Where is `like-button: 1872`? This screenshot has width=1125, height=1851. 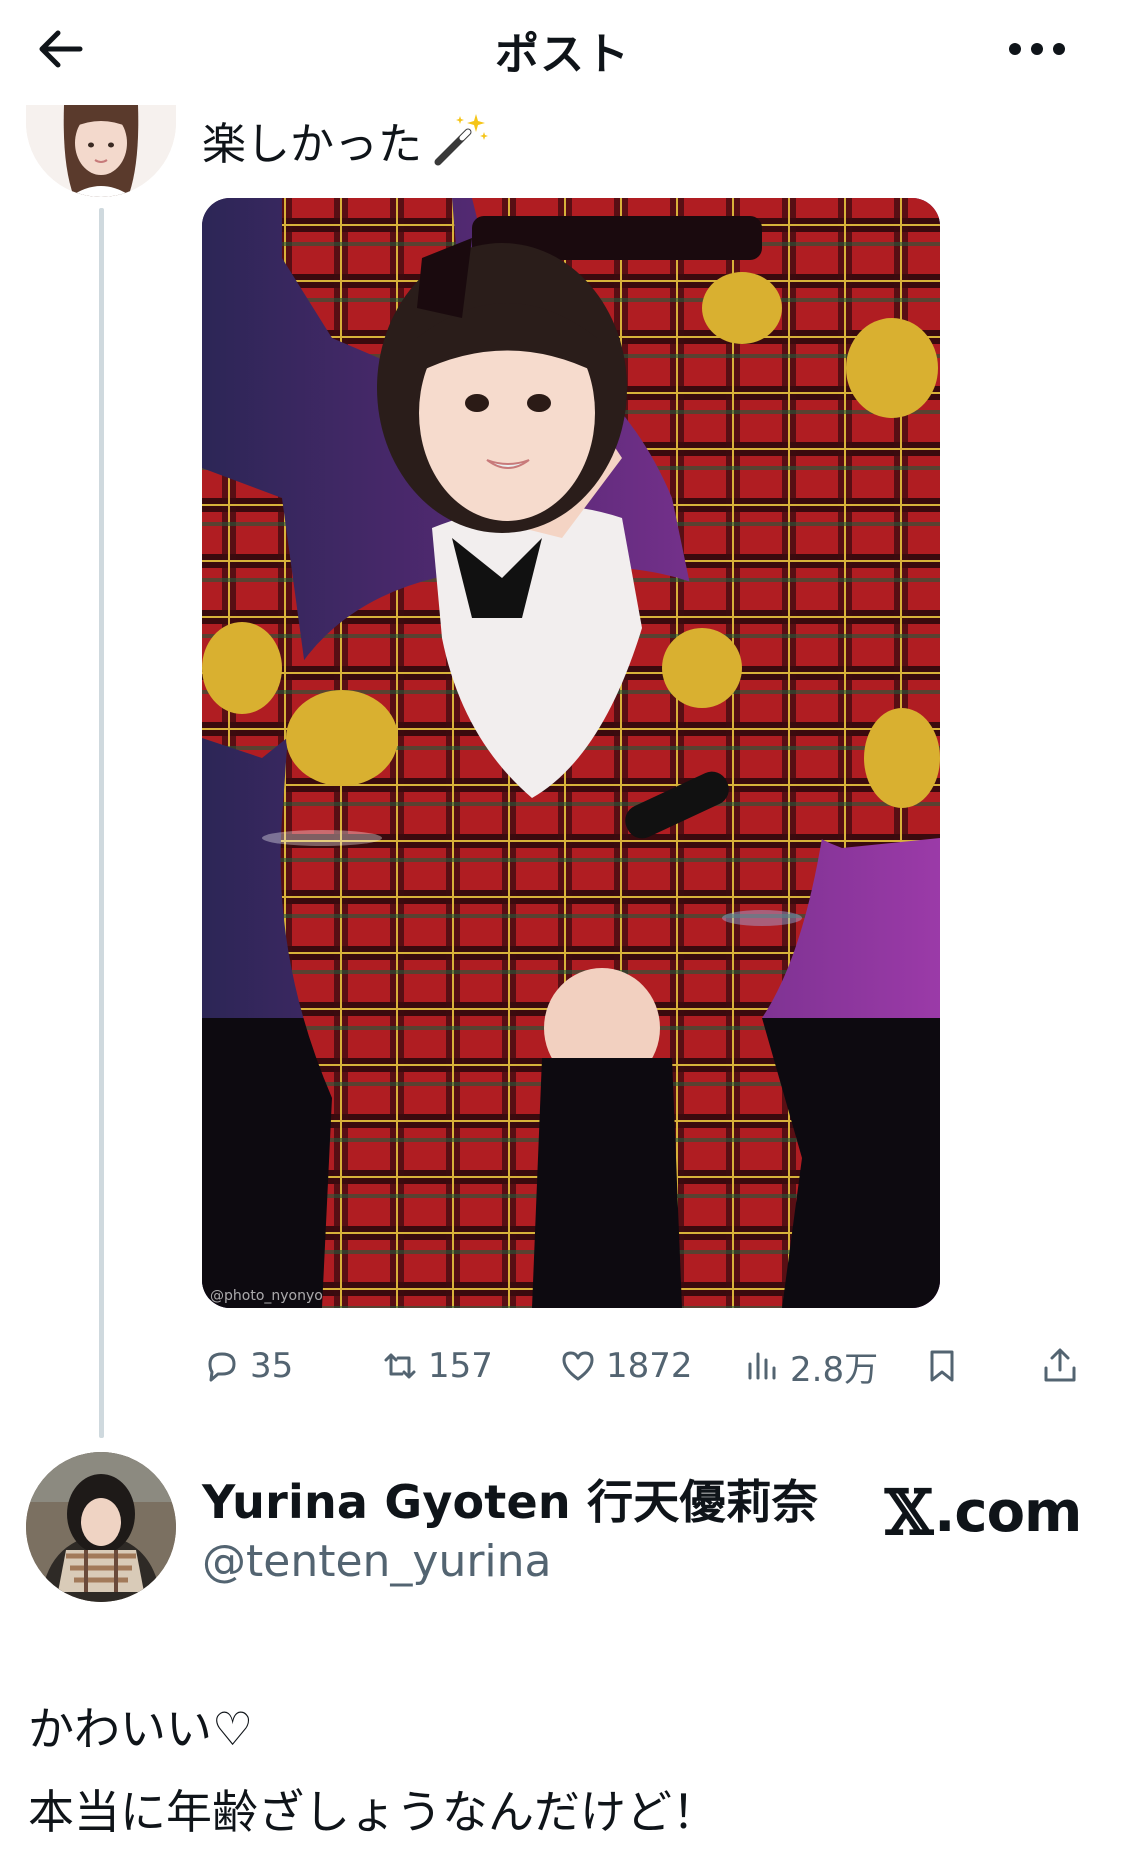
like-button: 1872 is located at coordinates (625, 1366).